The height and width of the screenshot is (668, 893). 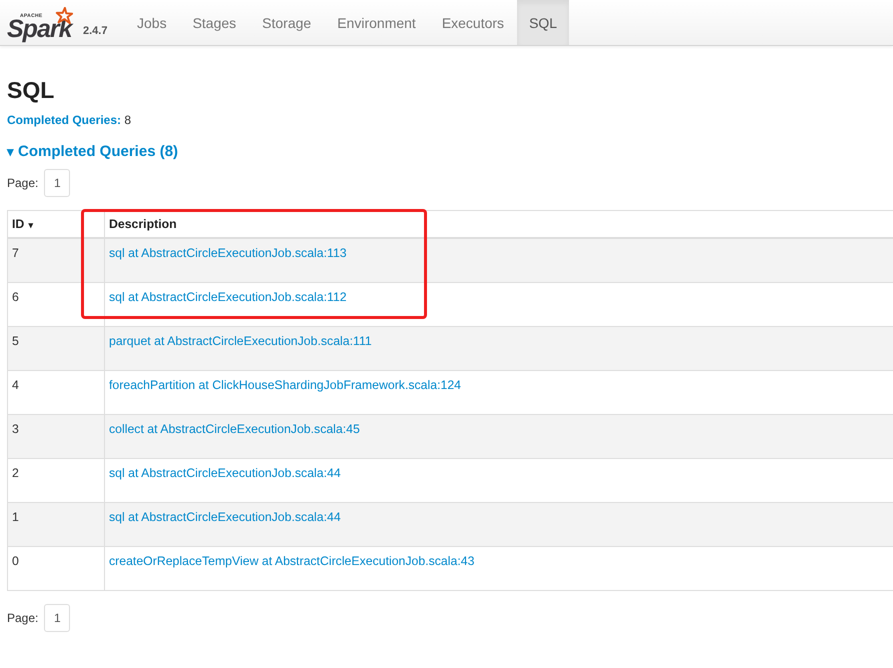 I want to click on table-cell: 2, so click(x=56, y=480).